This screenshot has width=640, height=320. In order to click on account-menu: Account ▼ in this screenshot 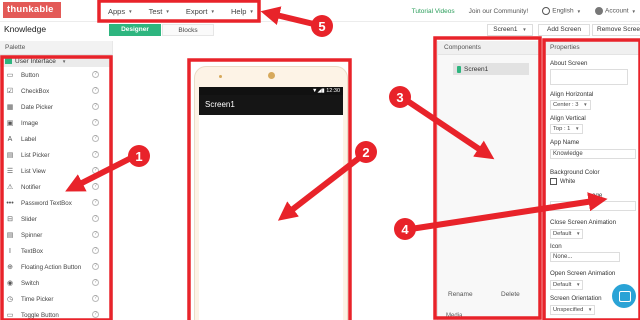, I will do `click(615, 11)`.